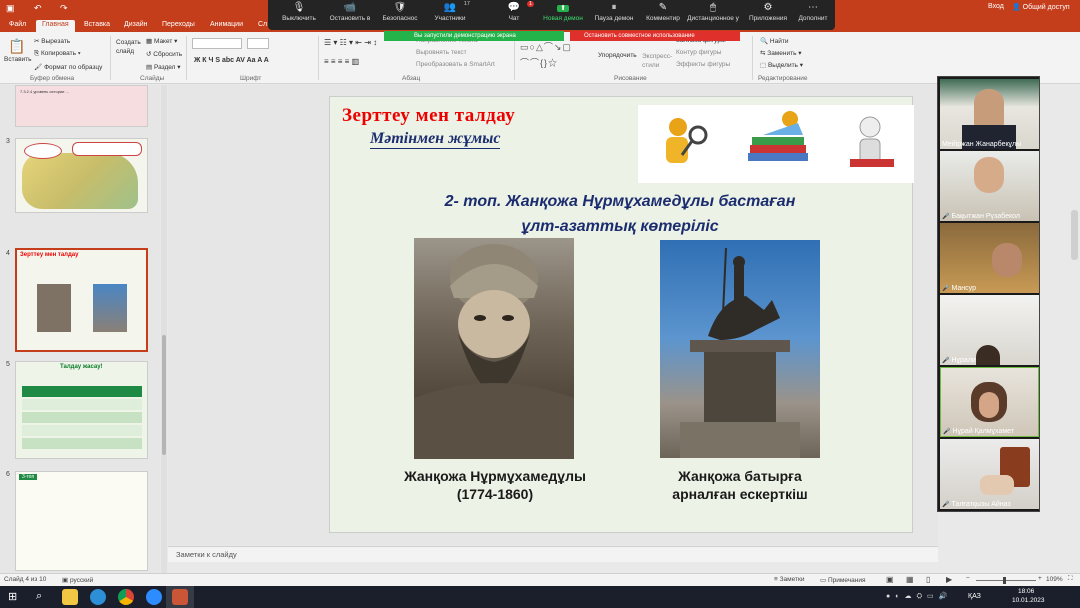  I want to click on layout-button: ▦ Макет ▾, so click(161, 41).